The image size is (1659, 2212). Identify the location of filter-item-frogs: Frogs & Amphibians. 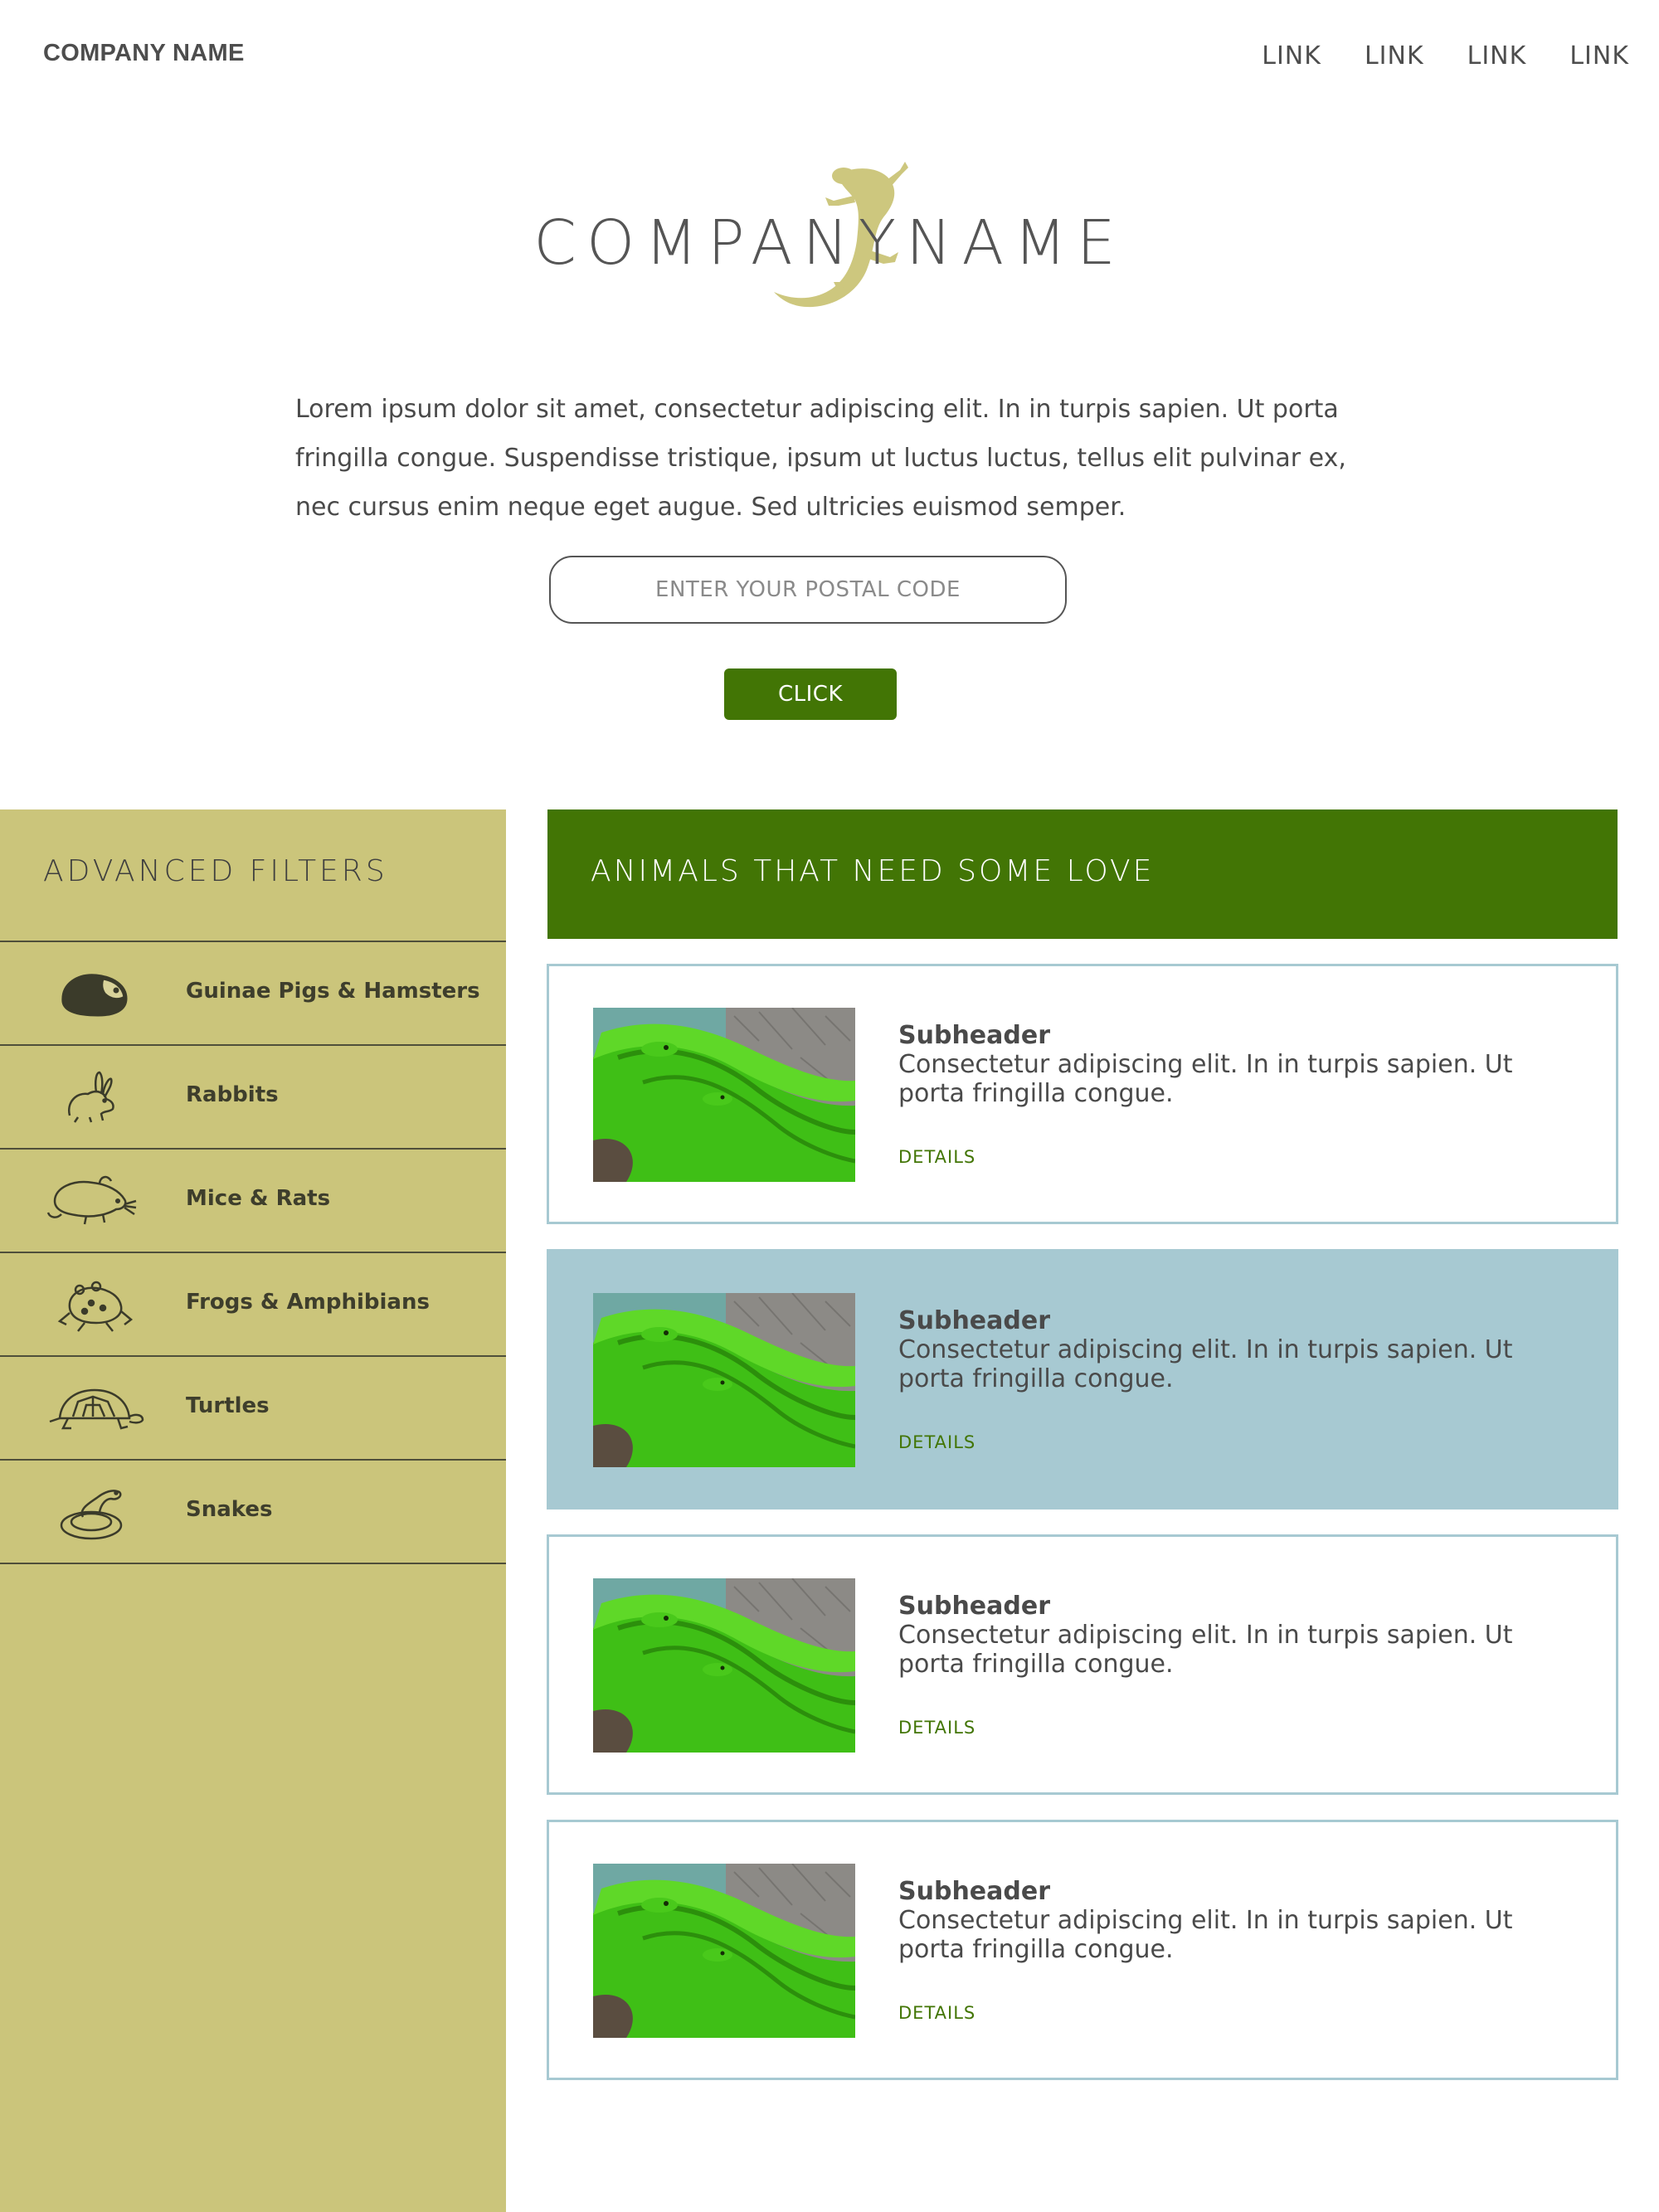
(253, 1303).